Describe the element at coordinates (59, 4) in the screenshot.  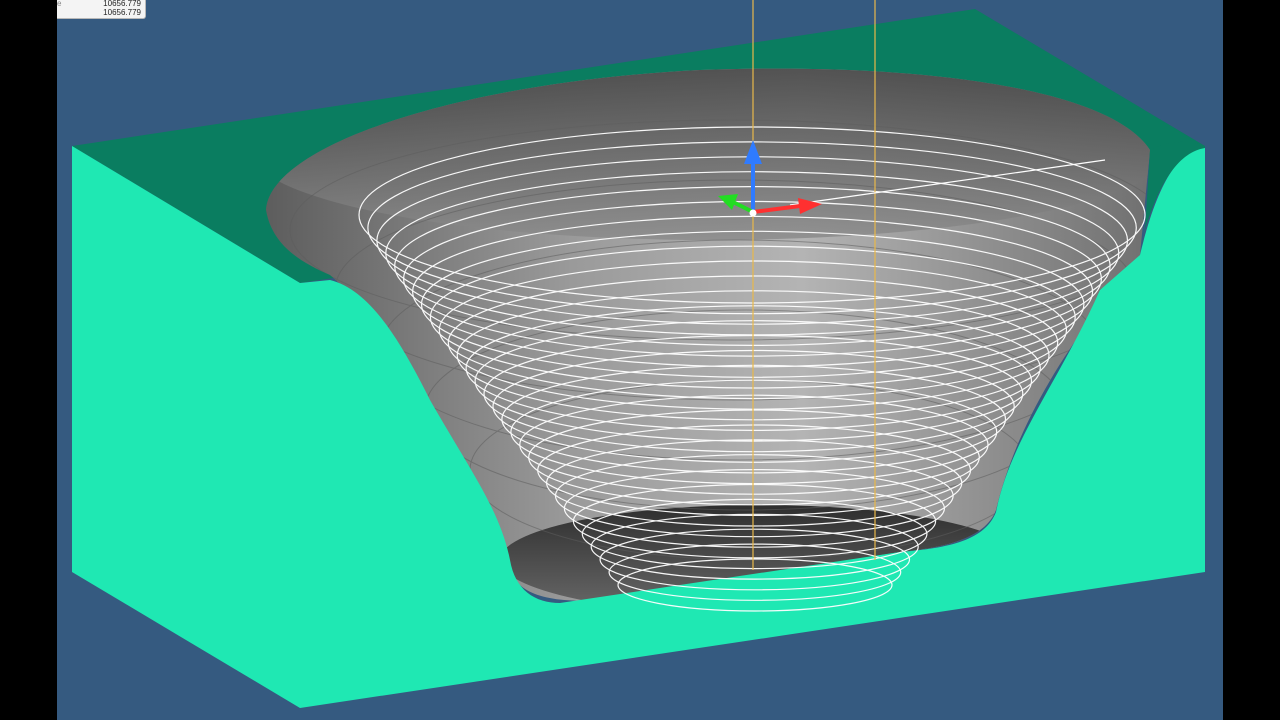
I see `stats-label: e` at that location.